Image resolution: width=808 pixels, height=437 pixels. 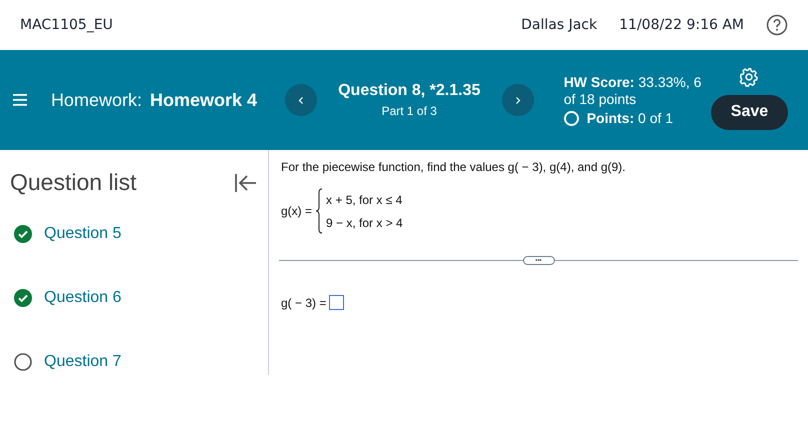 What do you see at coordinates (20, 100) in the screenshot?
I see `menu-icon` at bounding box center [20, 100].